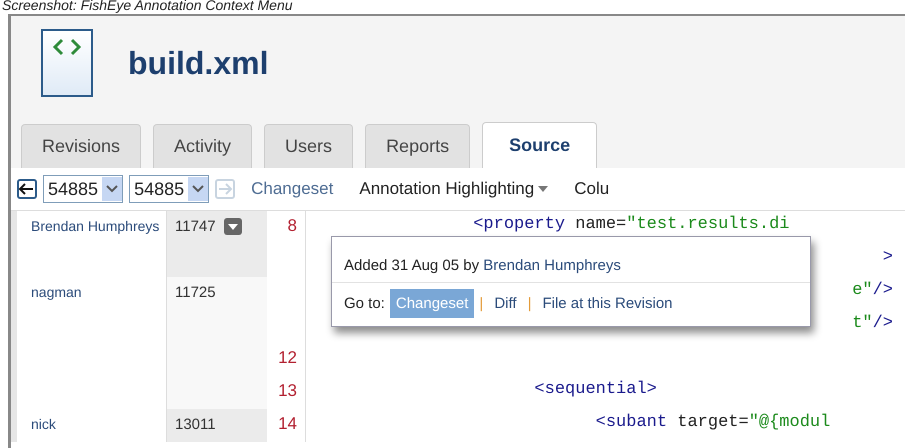 This screenshot has height=448, width=905. Describe the element at coordinates (482, 265) in the screenshot. I see `added-info: Added 31 Aug 05 by Brendan Humphreys` at that location.